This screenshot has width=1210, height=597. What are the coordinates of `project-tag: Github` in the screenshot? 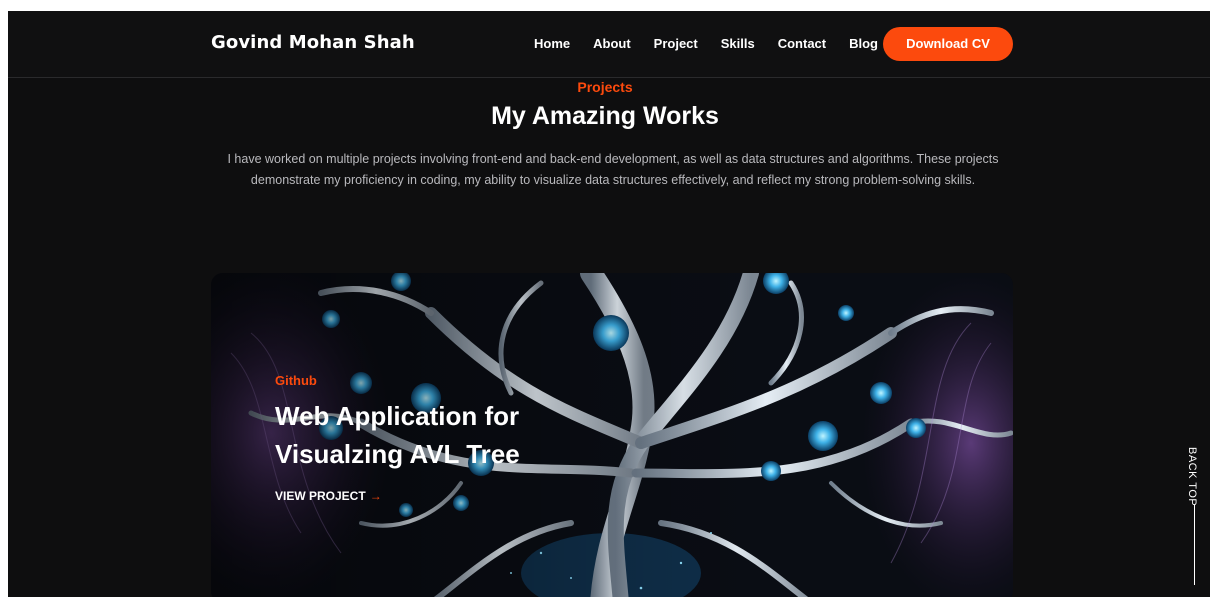 It's located at (296, 380).